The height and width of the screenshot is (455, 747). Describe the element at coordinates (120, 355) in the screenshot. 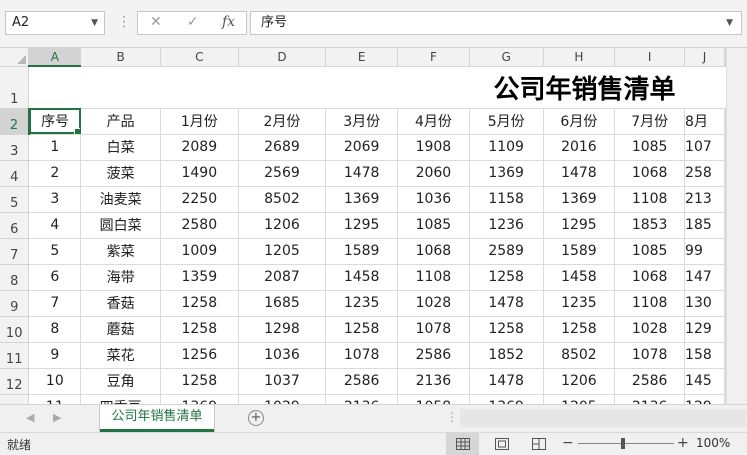

I see `data-cell: 菜花` at that location.